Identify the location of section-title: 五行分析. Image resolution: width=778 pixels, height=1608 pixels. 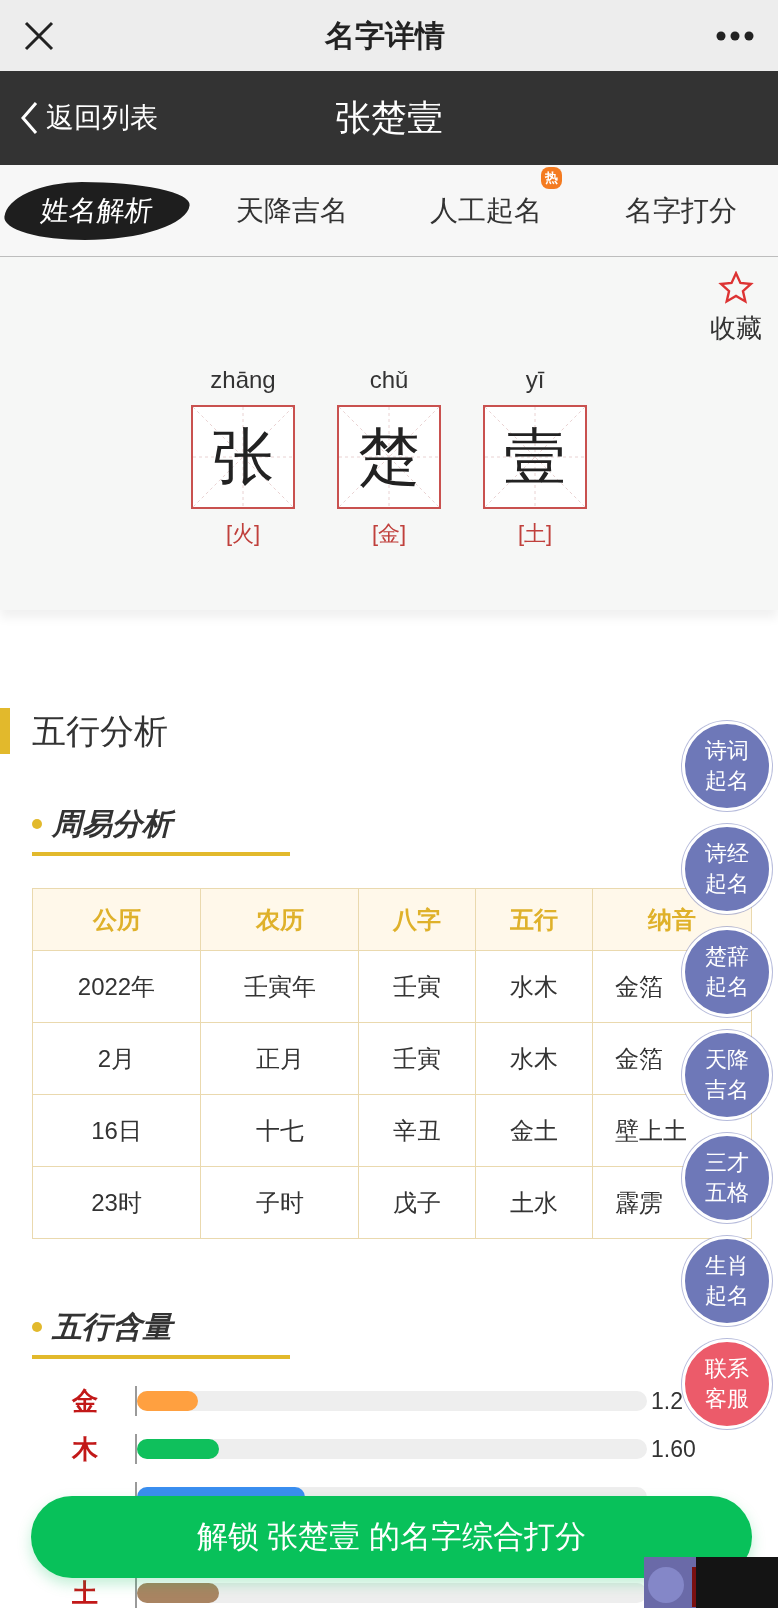
(100, 731).